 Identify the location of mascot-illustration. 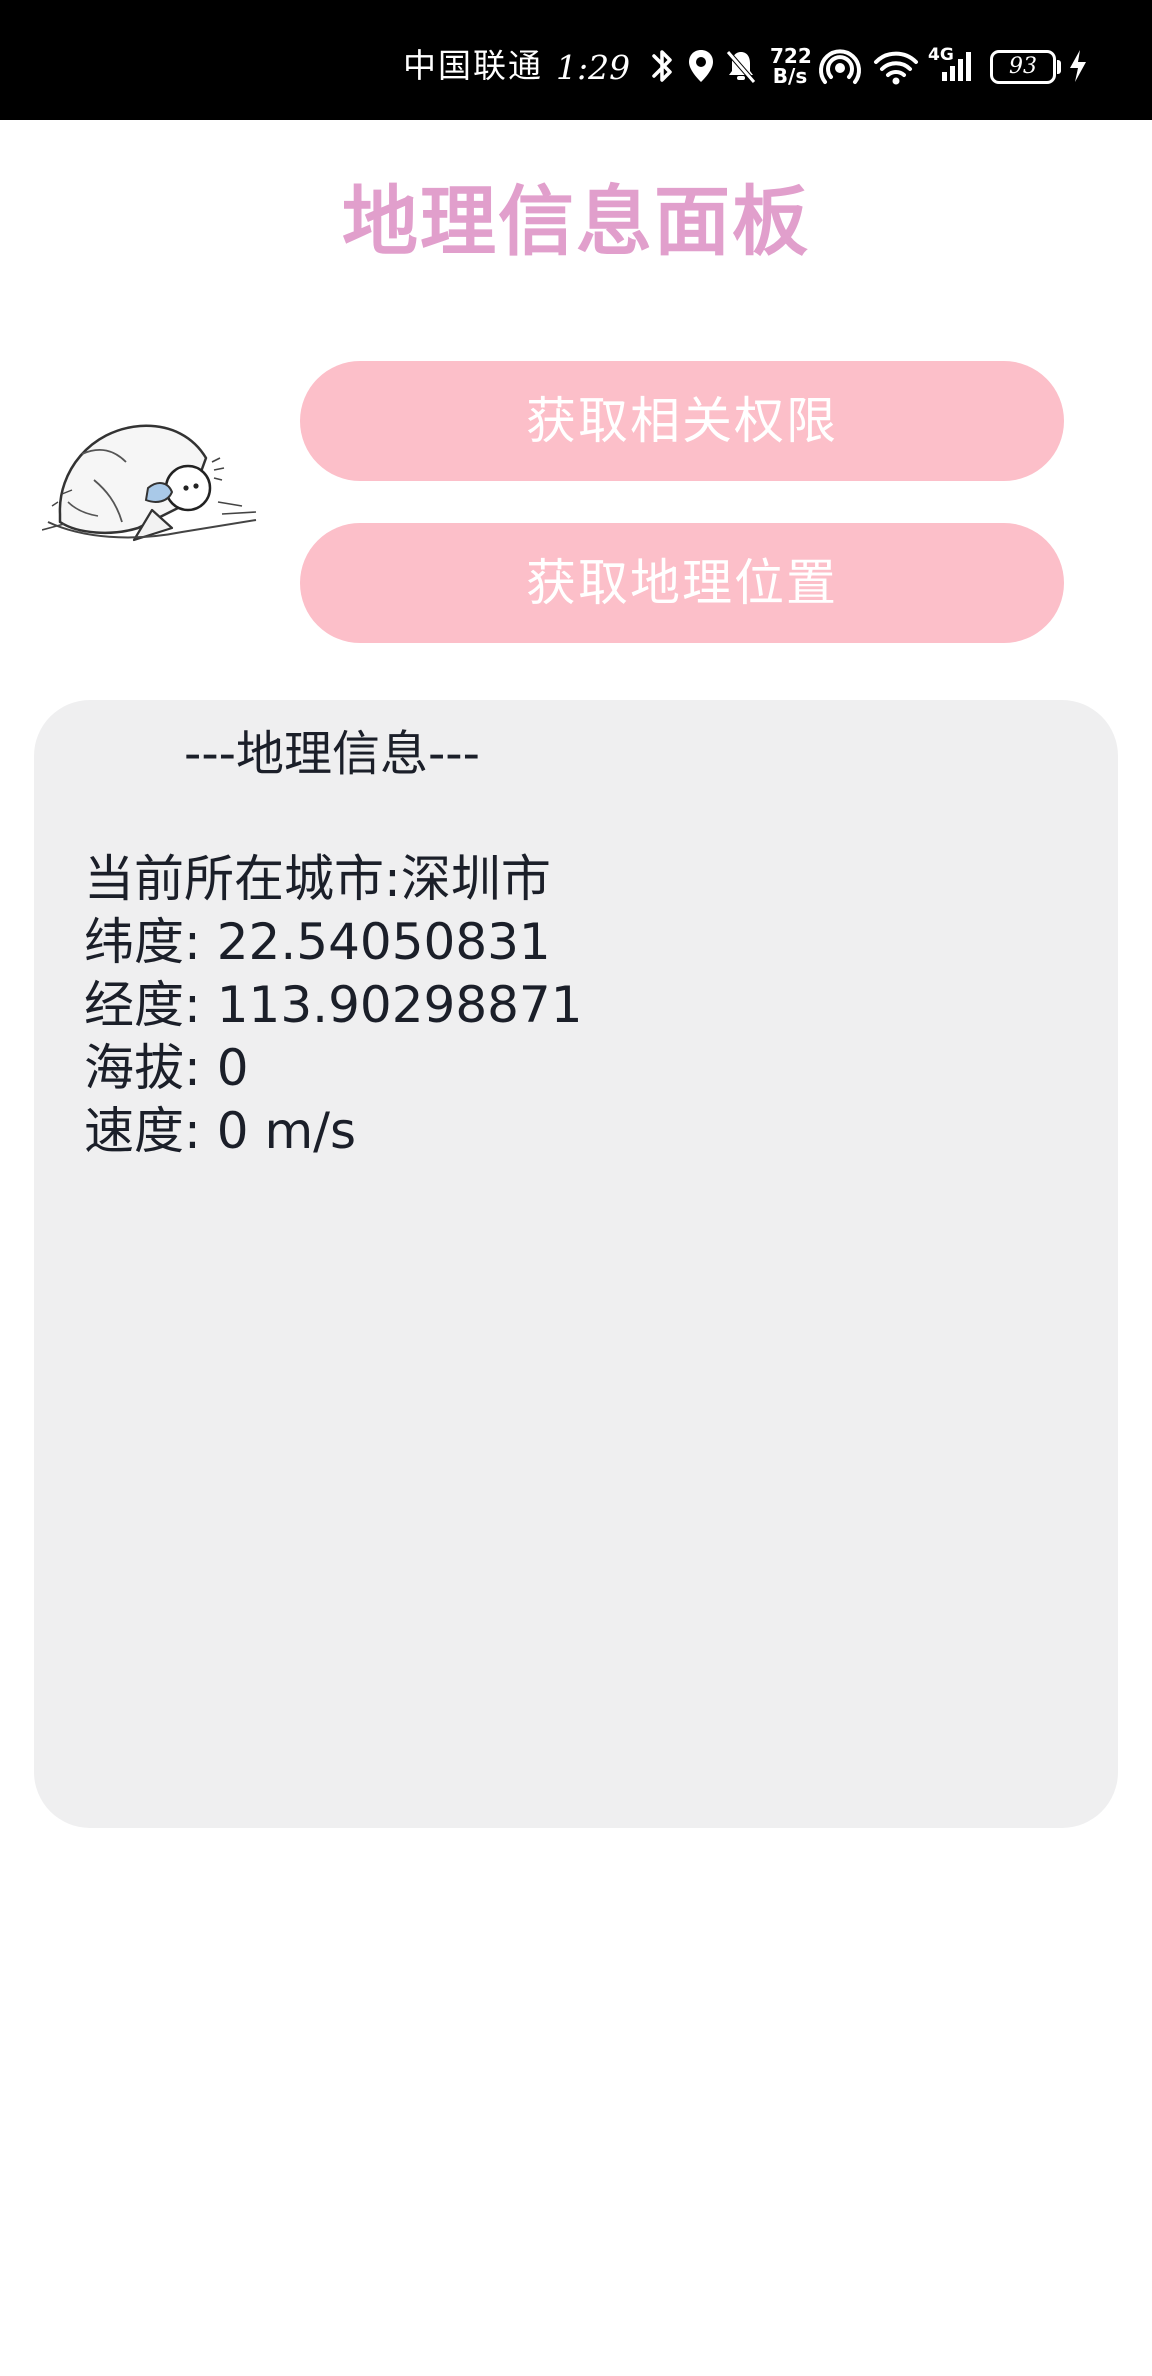
(149, 483).